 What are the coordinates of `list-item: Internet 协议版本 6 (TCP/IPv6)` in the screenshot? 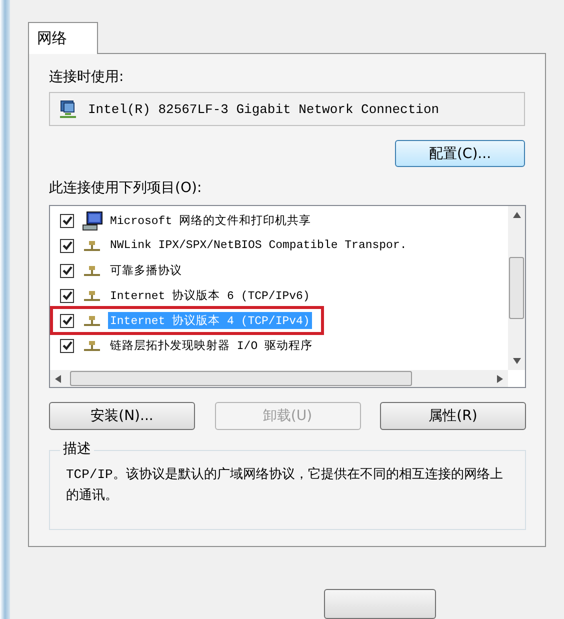 It's located at (210, 295).